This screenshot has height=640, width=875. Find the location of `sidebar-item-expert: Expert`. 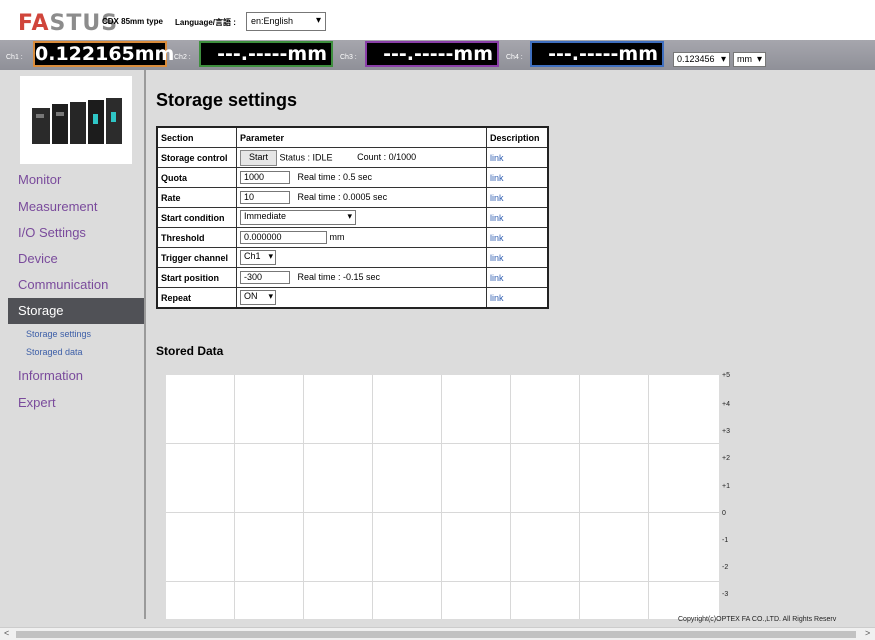

sidebar-item-expert: Expert is located at coordinates (37, 402).